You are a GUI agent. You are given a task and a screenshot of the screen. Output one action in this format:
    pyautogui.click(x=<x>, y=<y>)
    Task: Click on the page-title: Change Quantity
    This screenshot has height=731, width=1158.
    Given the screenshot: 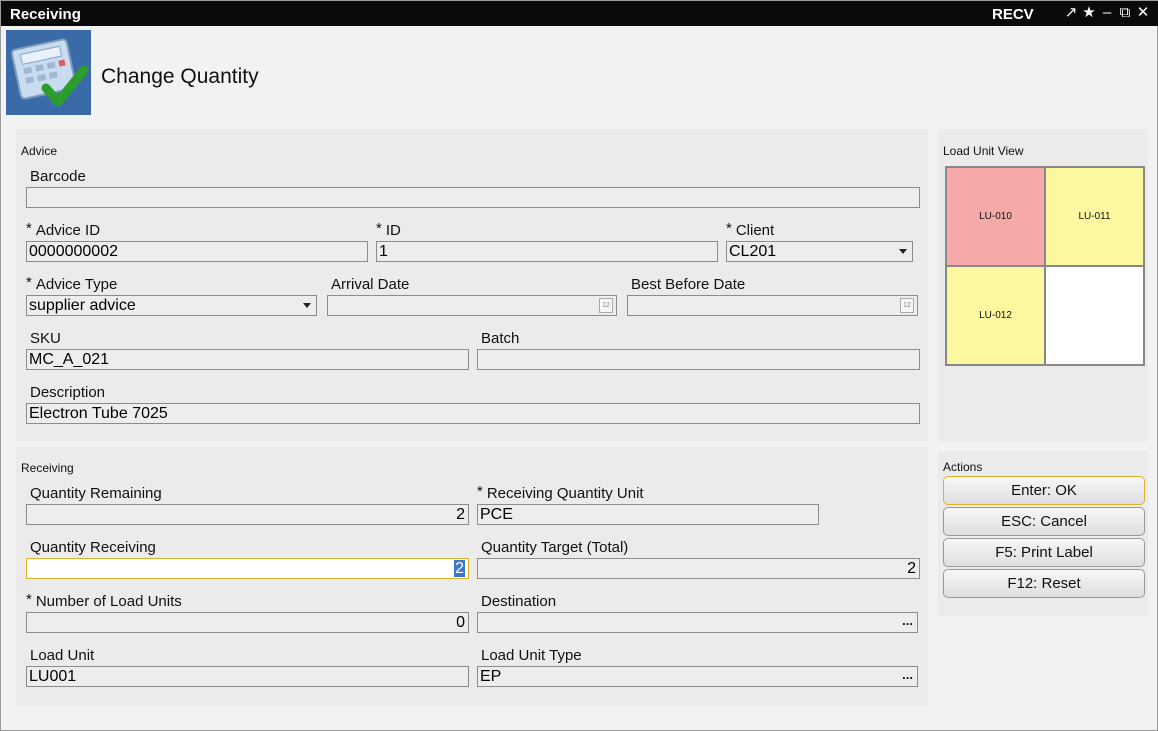 What is the action you would take?
    pyautogui.click(x=180, y=76)
    